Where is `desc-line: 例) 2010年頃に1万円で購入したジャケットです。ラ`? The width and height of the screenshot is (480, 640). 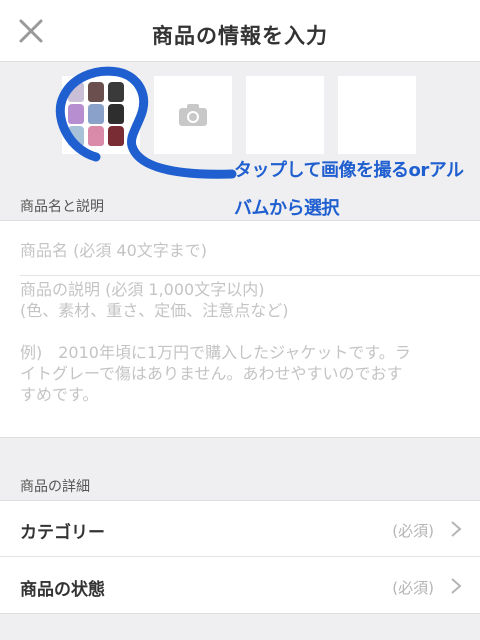
desc-line: 例) 2010年頃に1万円で購入したジャケットです。ラ is located at coordinates (215, 352).